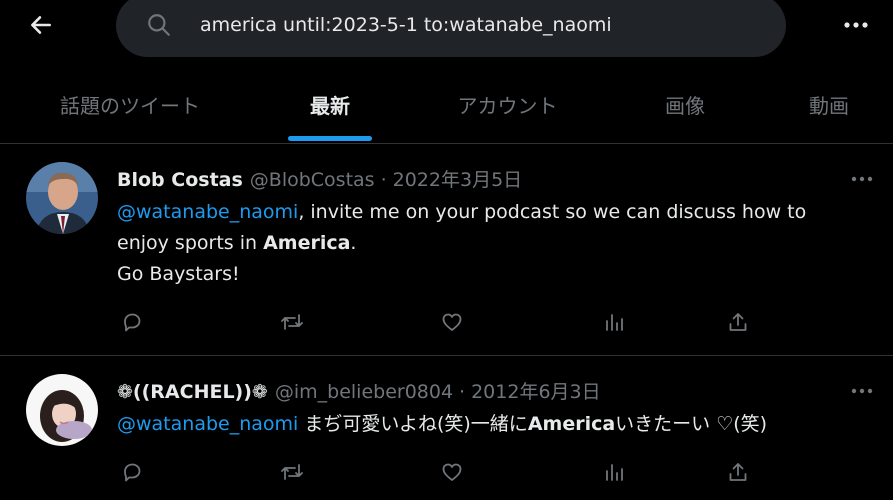 Image resolution: width=893 pixels, height=500 pixels. I want to click on tweet-header: Blob Costas @BlobCostas · 2022年3月5日, so click(319, 178).